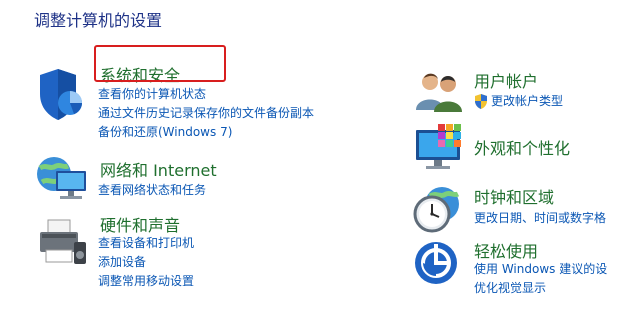 The height and width of the screenshot is (330, 627). What do you see at coordinates (206, 132) in the screenshot?
I see `backup-restore-link: 备份和还原(Windows 7)` at bounding box center [206, 132].